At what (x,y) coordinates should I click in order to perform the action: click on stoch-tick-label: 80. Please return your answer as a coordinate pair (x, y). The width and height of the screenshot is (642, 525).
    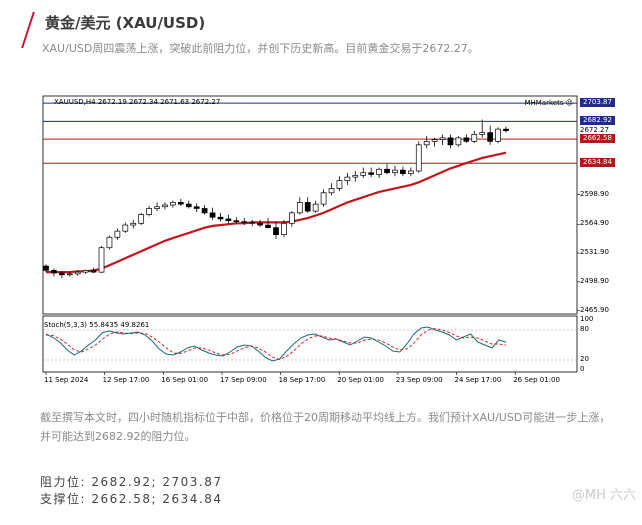
    Looking at the image, I should click on (584, 329).